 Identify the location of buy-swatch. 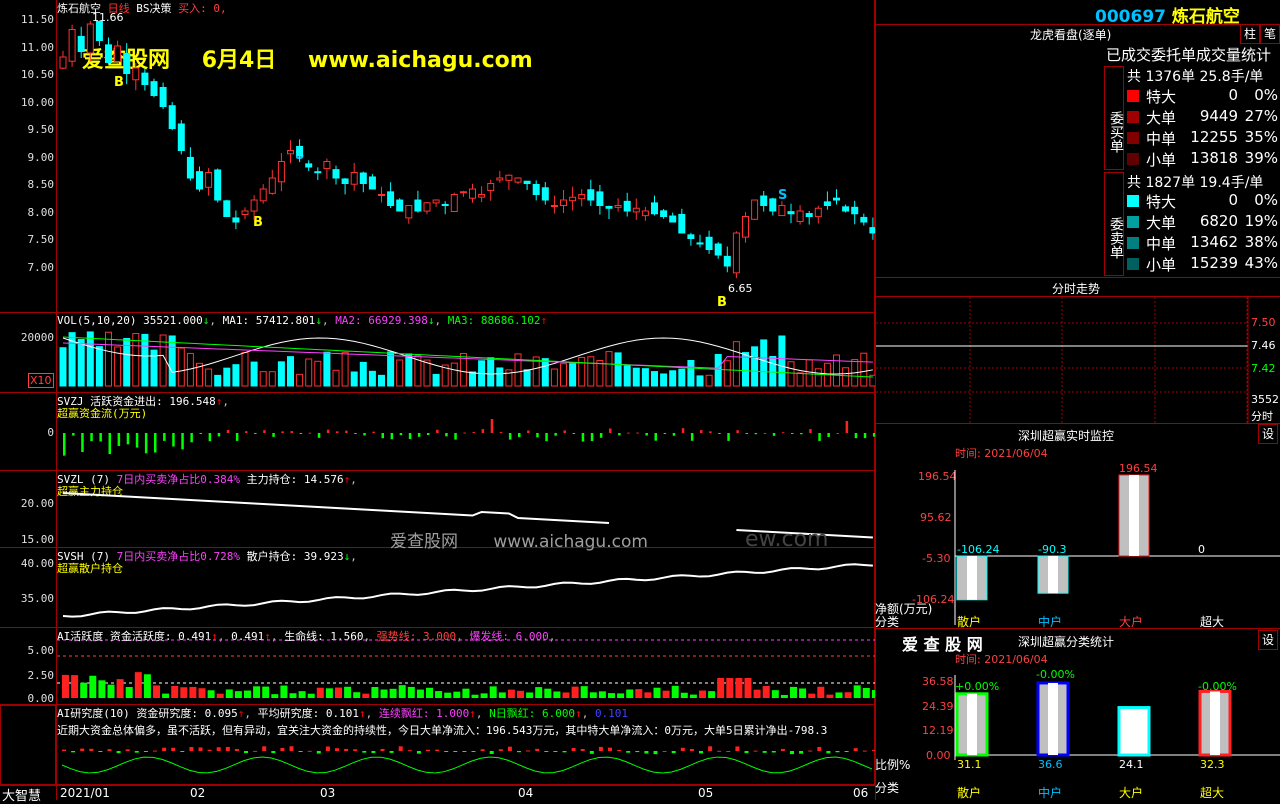
(1133, 117).